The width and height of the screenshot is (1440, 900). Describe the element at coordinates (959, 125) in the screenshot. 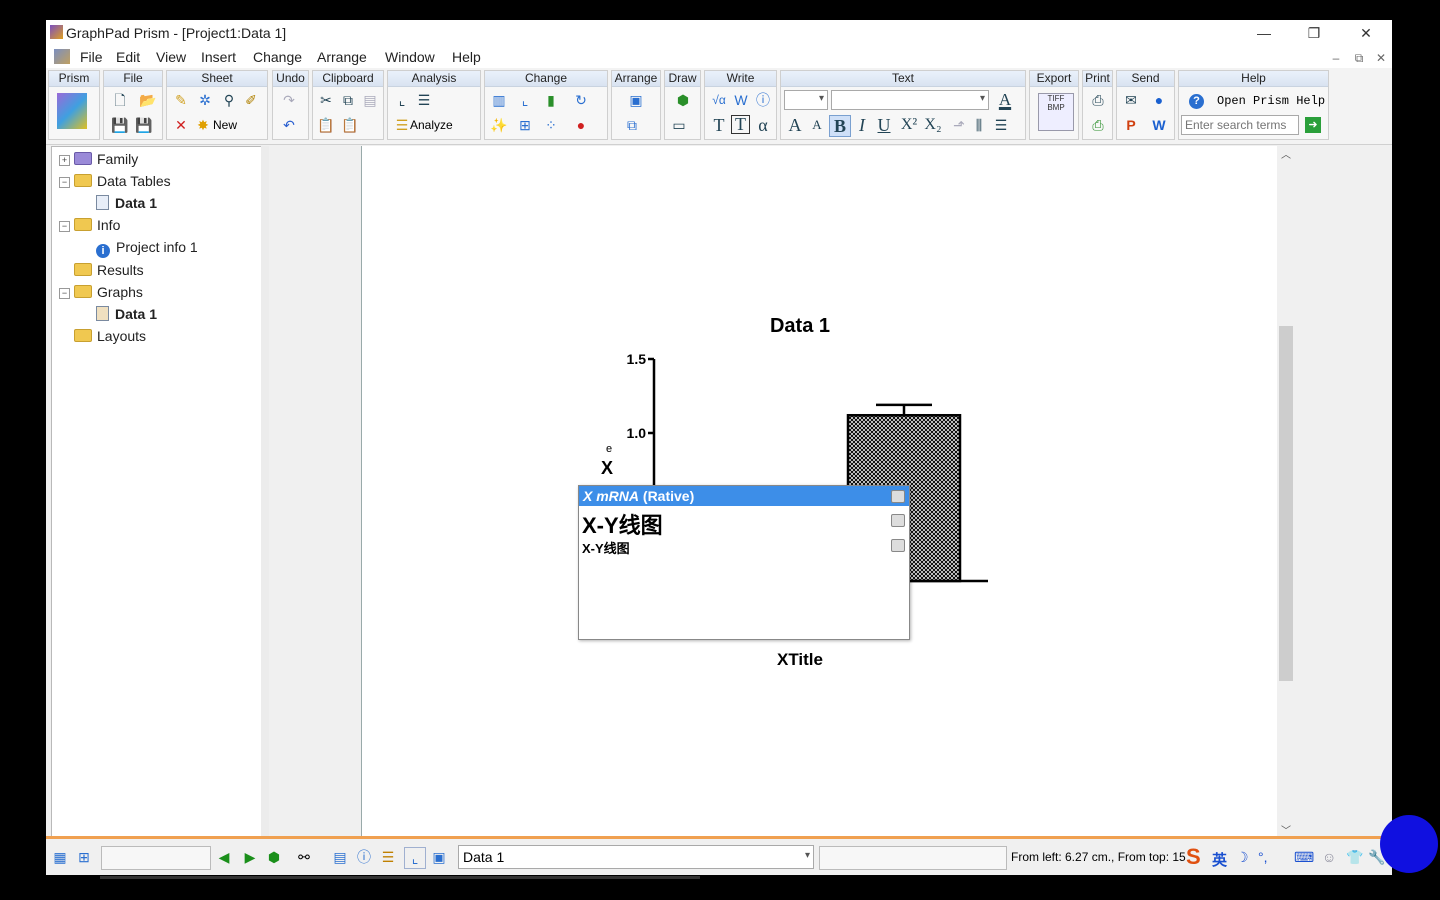

I see `text-rotate-icon: ⬏` at that location.